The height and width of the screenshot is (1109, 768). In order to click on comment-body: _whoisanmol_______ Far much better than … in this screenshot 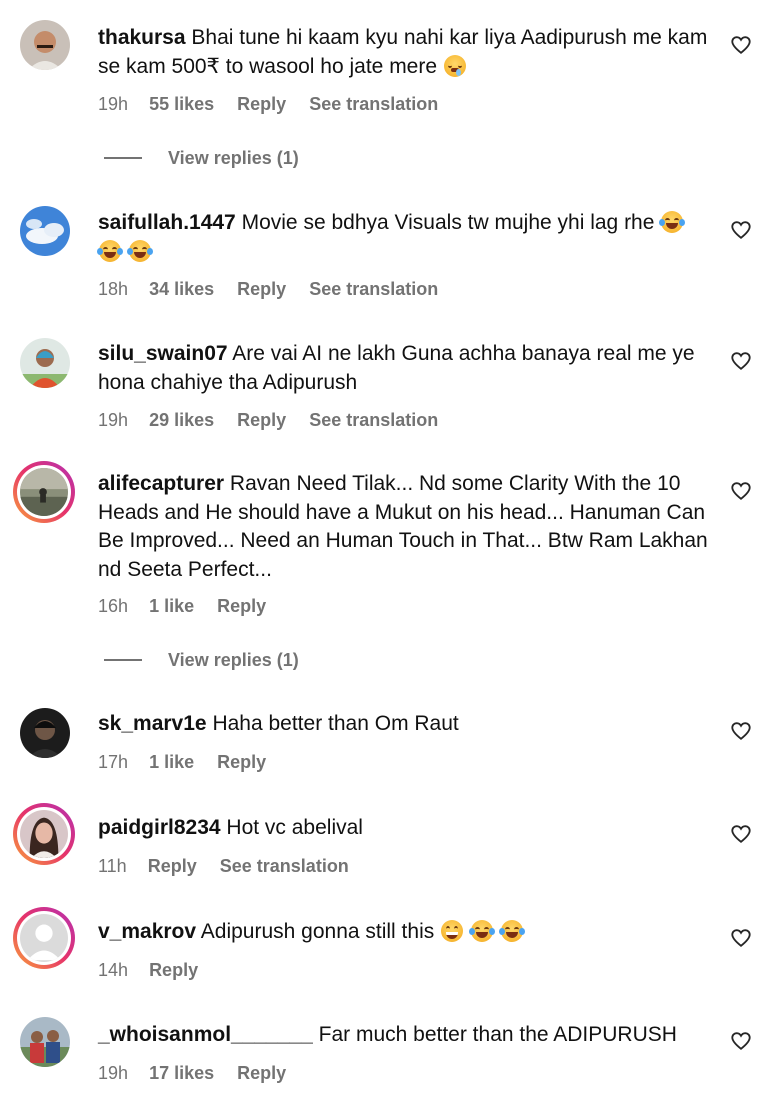, I will do `click(403, 1035)`.